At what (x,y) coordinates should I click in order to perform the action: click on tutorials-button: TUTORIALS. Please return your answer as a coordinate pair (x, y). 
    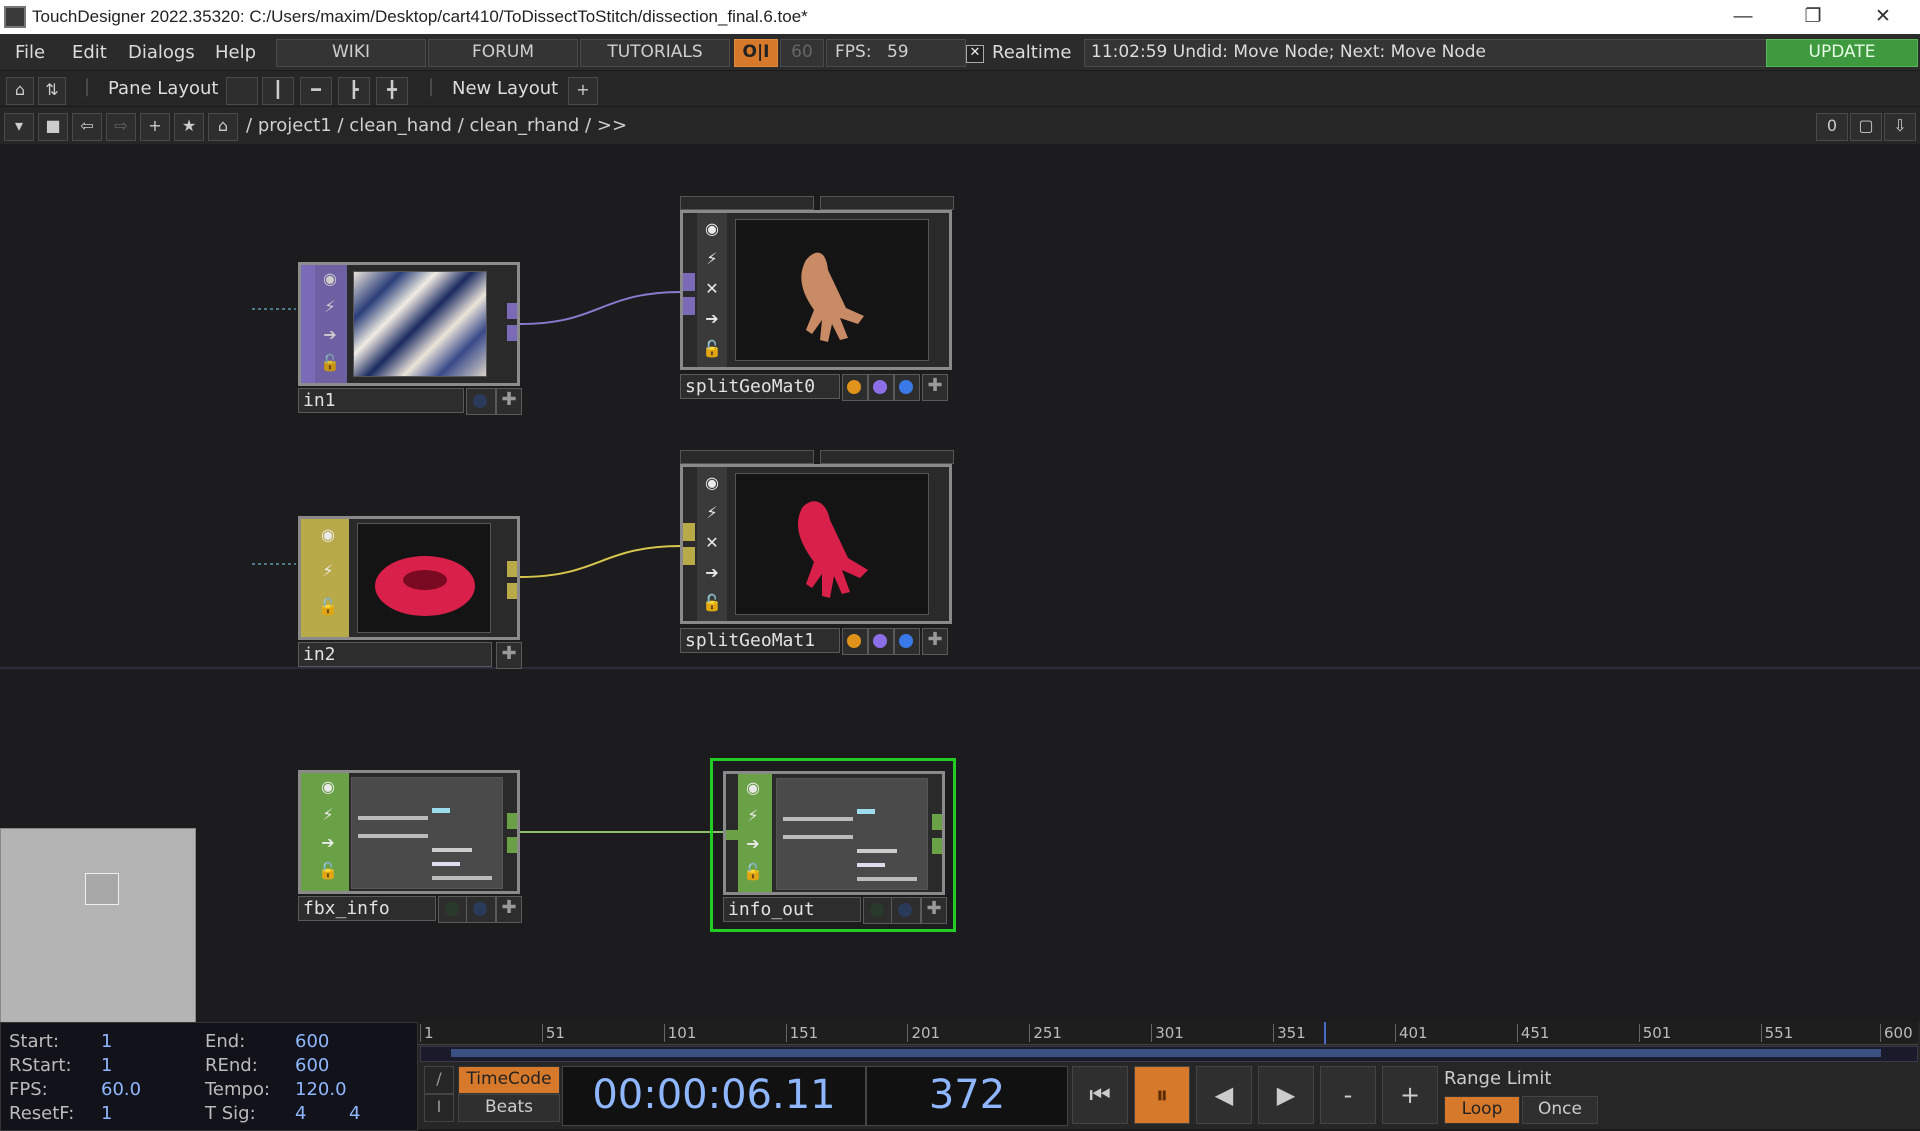
    Looking at the image, I should click on (655, 53).